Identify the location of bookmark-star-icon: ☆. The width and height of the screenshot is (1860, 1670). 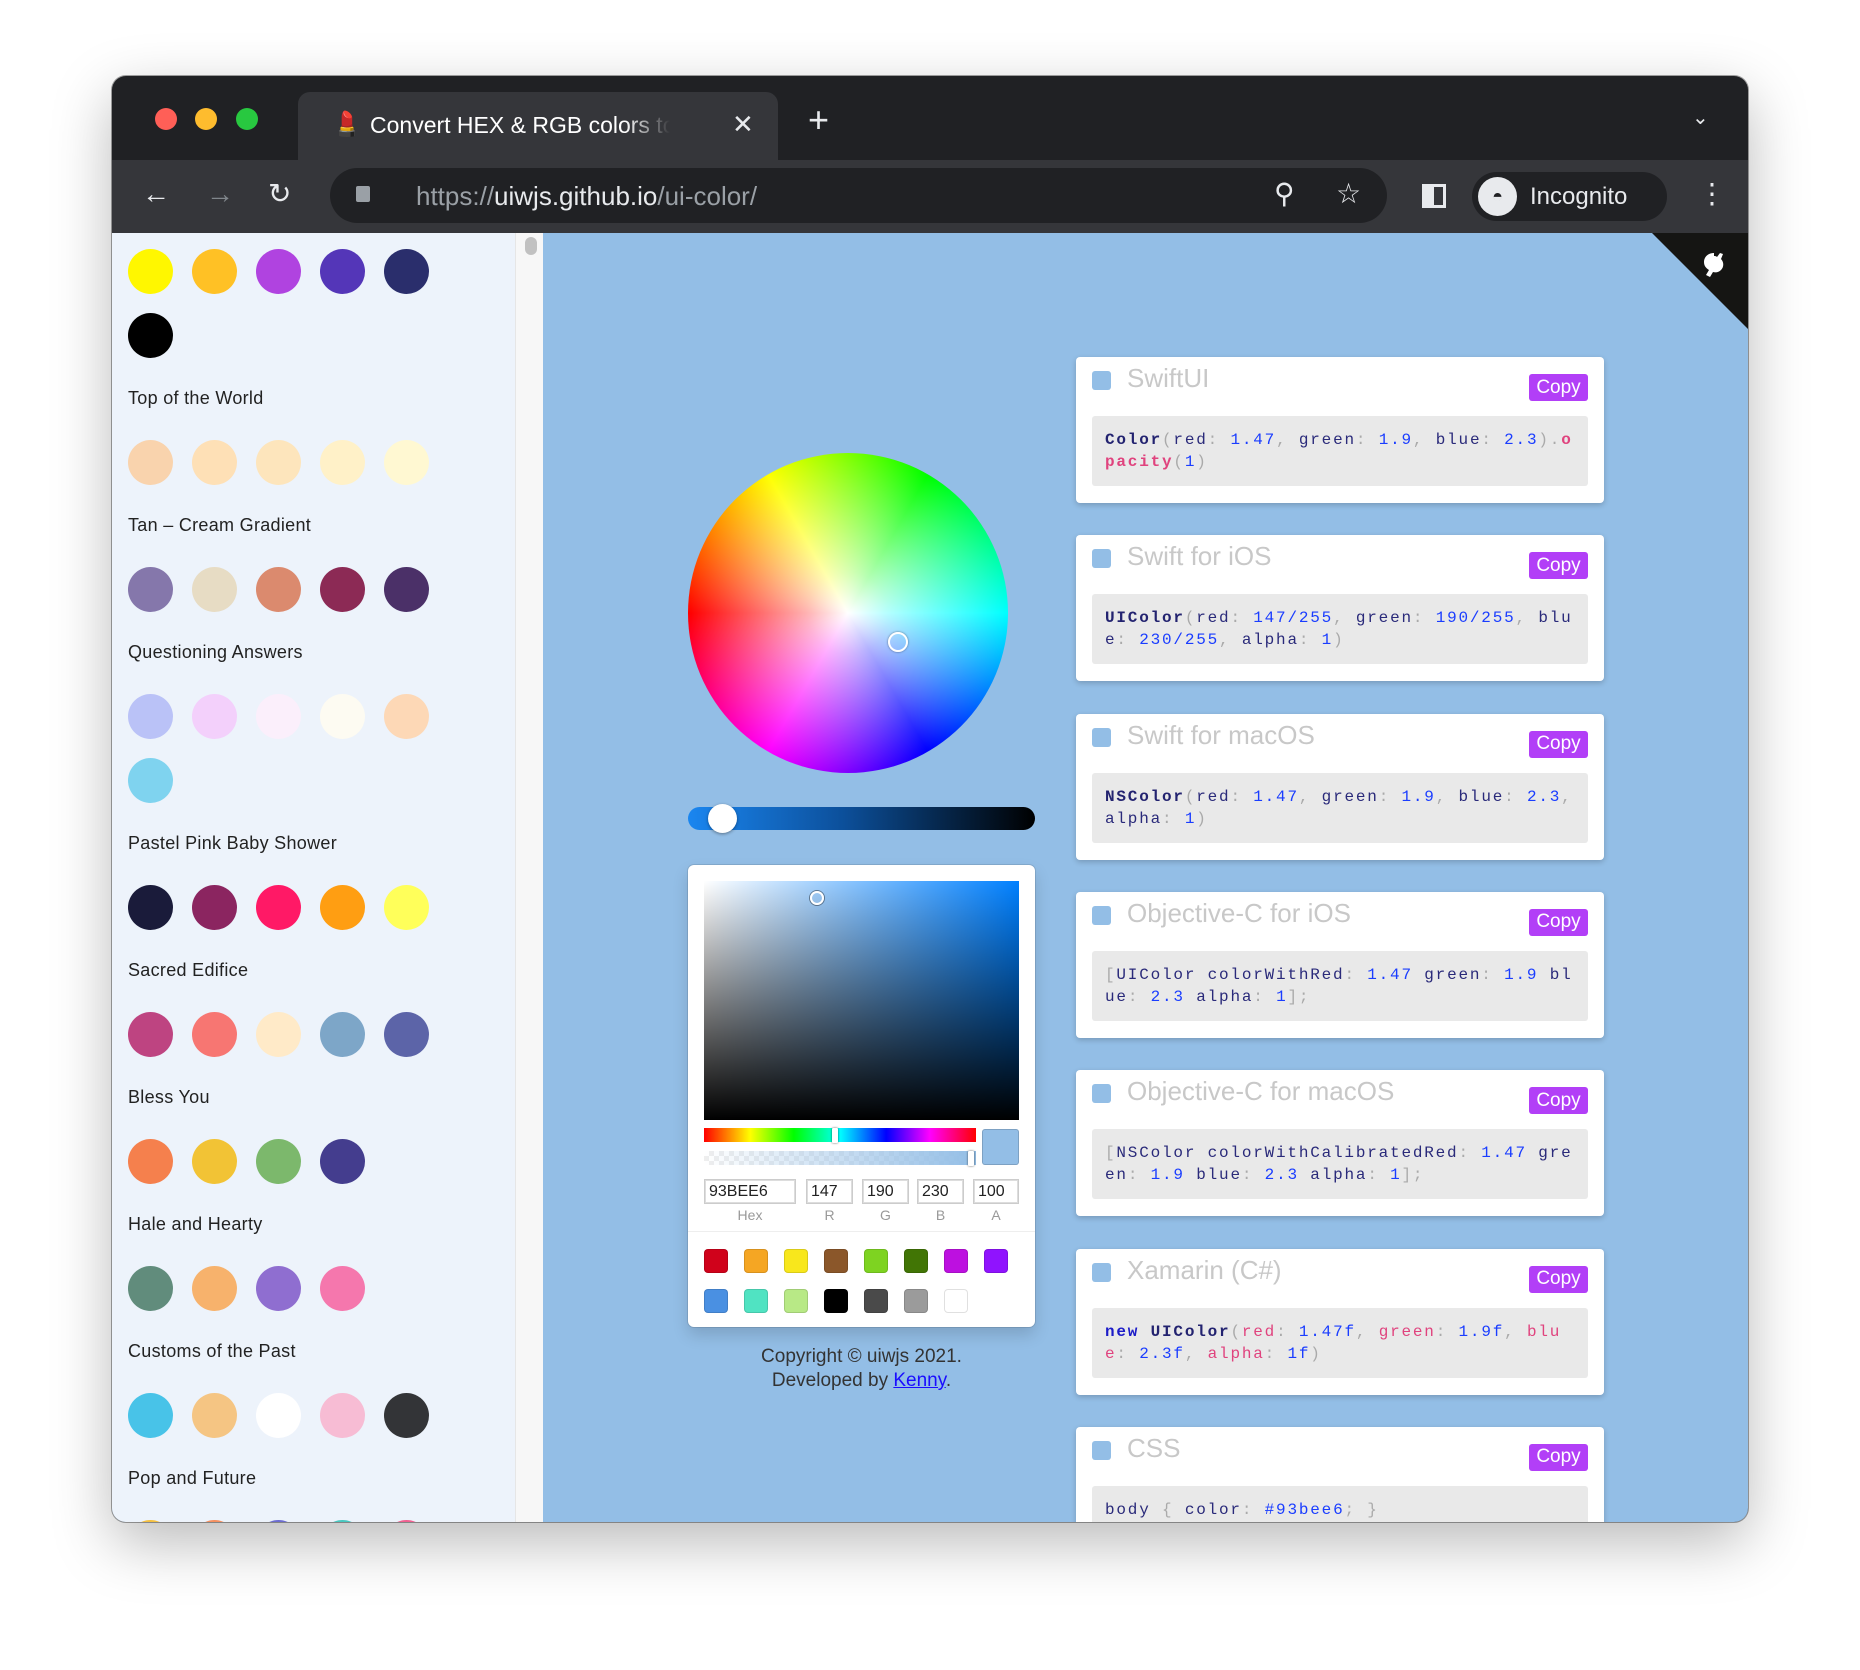
(1348, 194).